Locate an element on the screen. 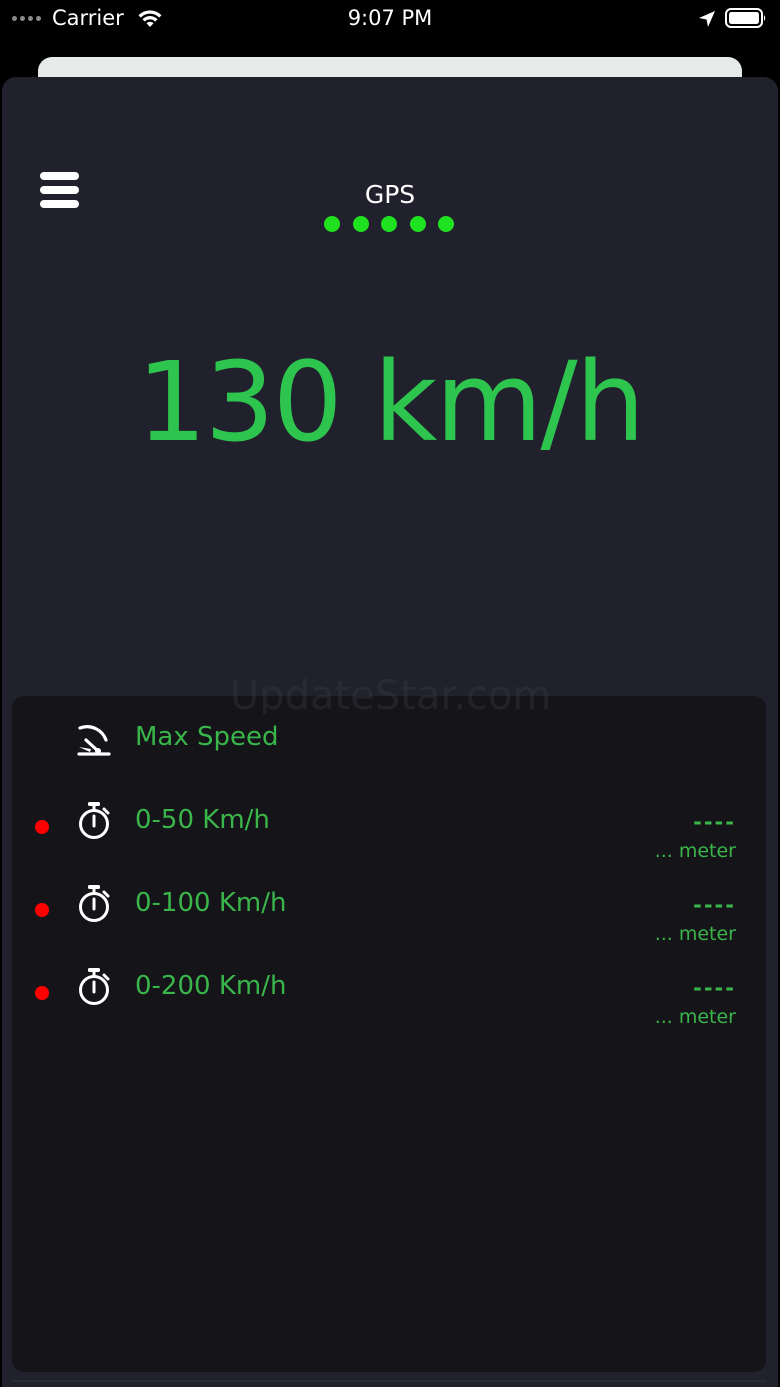 The width and height of the screenshot is (780, 1387). timer-label: 0-200 Km/h is located at coordinates (211, 986).